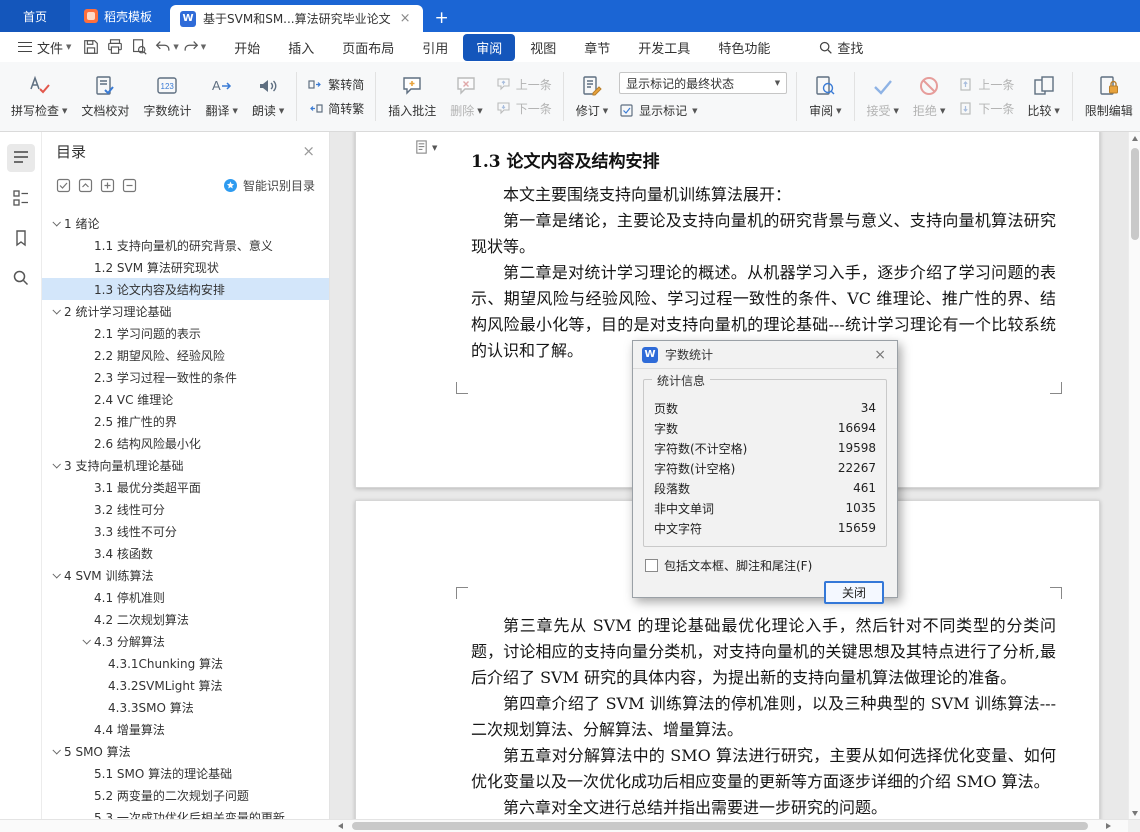 The image size is (1140, 832). I want to click on show-markup-button: 显示标记 ▼, so click(703, 110).